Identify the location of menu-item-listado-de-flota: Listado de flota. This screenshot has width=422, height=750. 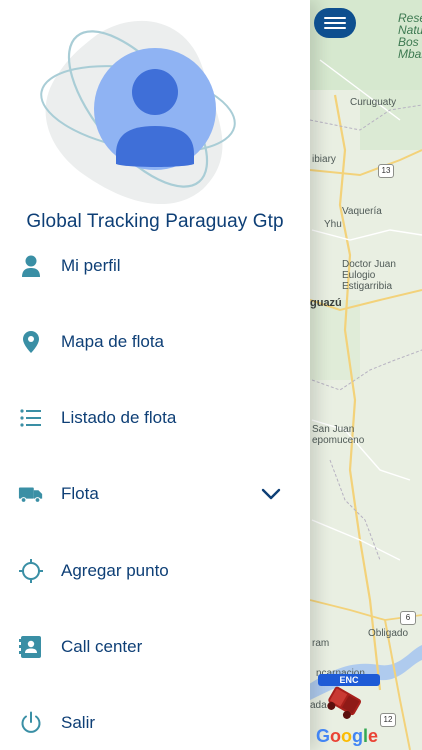
(155, 418).